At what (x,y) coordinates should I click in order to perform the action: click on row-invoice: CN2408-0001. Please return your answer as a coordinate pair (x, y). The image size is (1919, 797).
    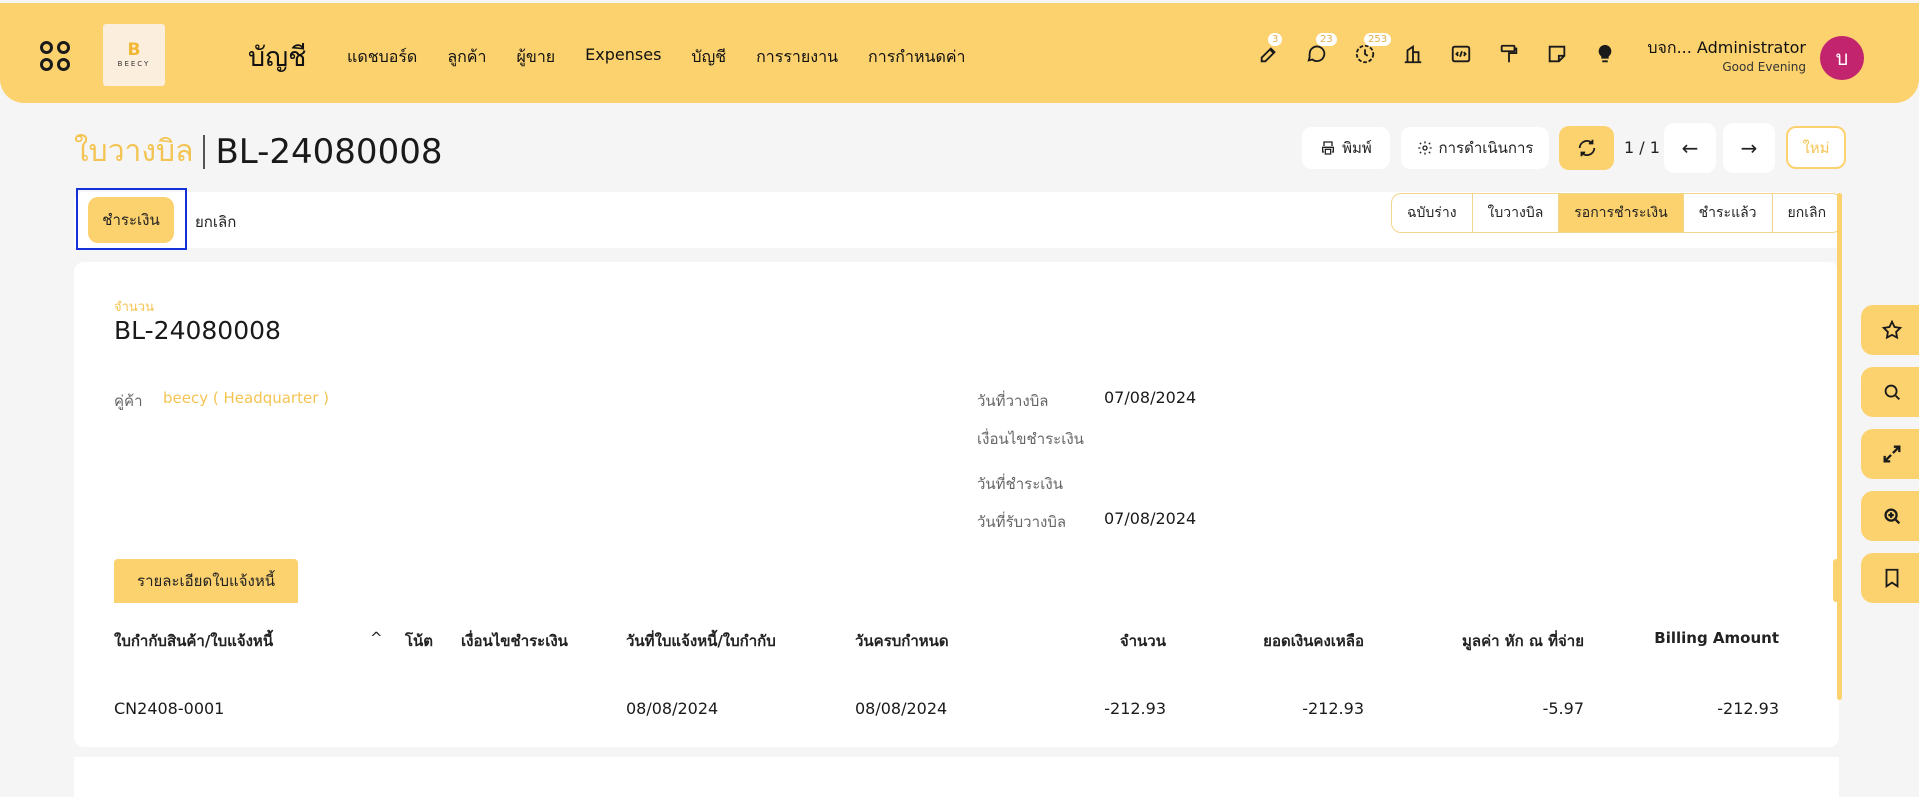
    Looking at the image, I should click on (169, 708).